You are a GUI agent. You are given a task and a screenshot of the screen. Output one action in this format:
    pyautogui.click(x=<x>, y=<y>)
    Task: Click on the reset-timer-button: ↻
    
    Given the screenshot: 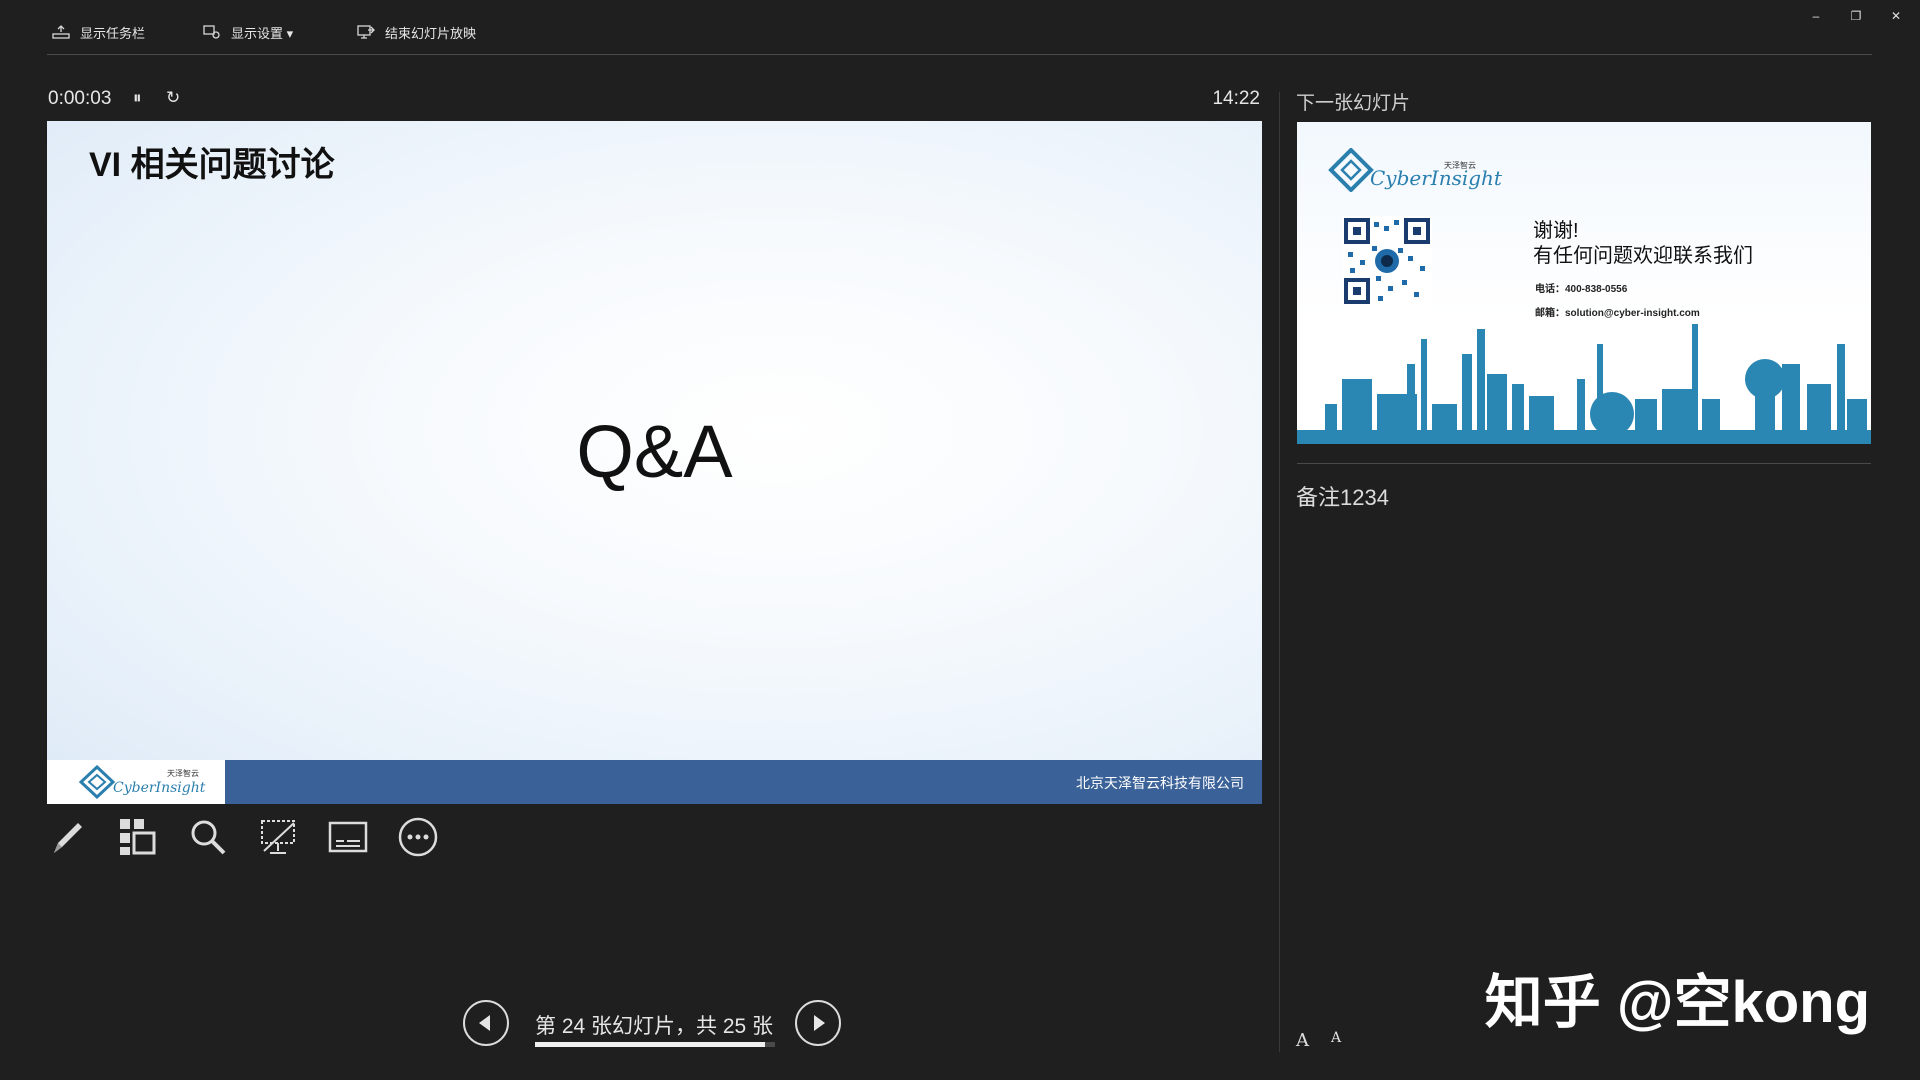 What is the action you would take?
    pyautogui.click(x=173, y=98)
    